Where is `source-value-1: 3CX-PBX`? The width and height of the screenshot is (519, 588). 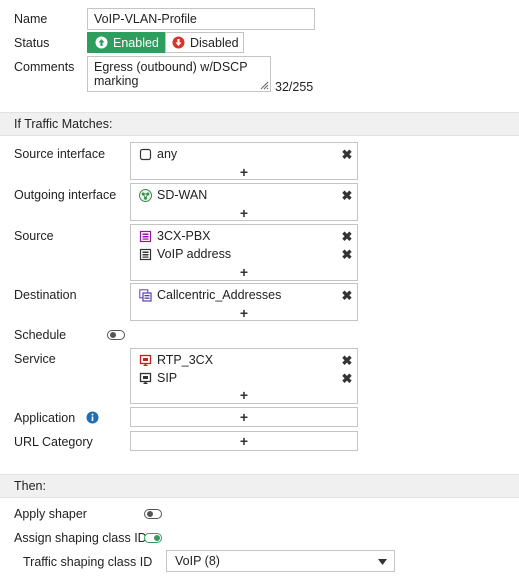
source-value-1: 3CX-PBX is located at coordinates (184, 236).